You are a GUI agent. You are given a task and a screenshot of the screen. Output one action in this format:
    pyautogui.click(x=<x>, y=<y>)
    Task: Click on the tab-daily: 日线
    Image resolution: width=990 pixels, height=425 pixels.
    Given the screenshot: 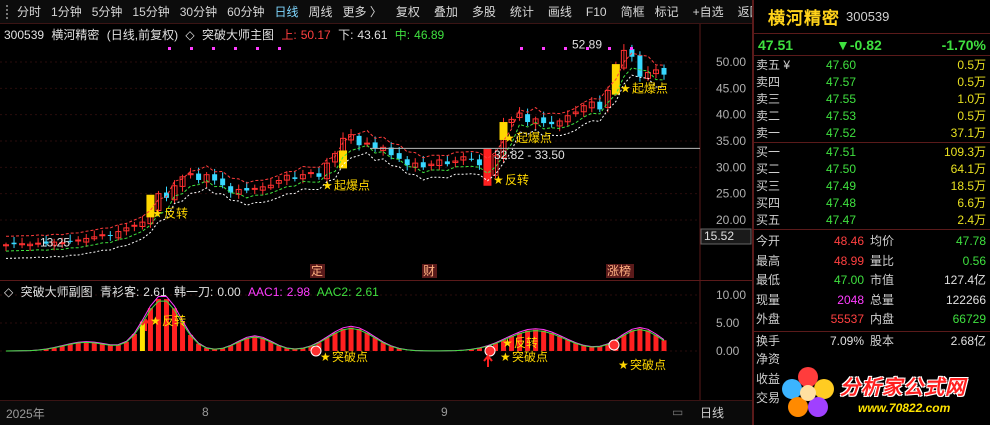 What is the action you would take?
    pyautogui.click(x=286, y=12)
    